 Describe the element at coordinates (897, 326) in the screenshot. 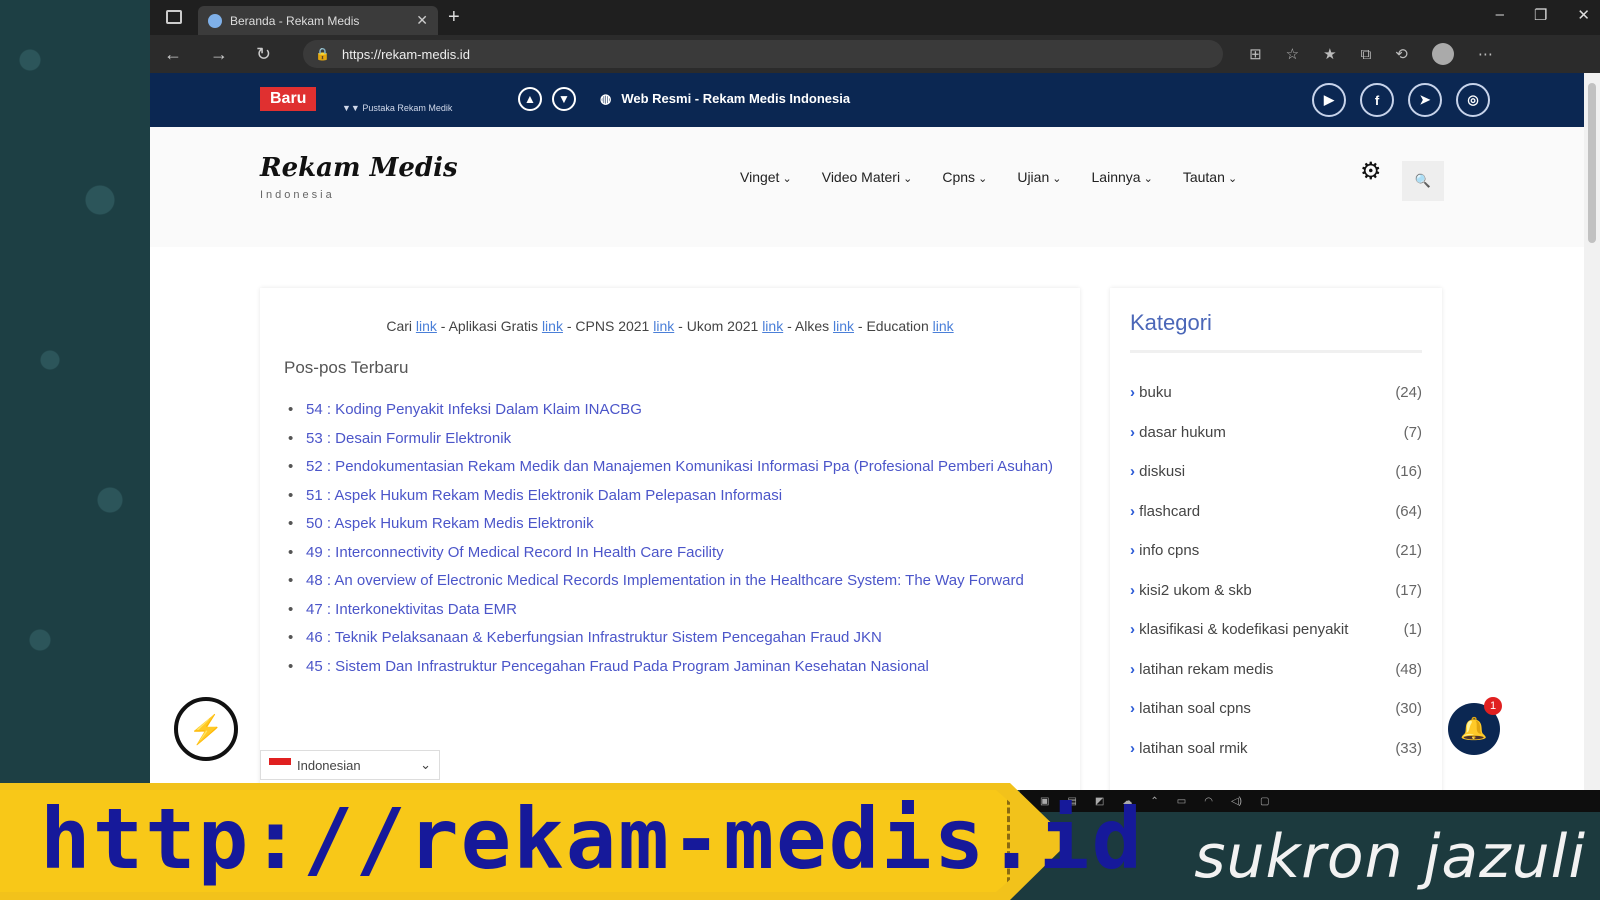

I see `quick-link-label: Education` at that location.